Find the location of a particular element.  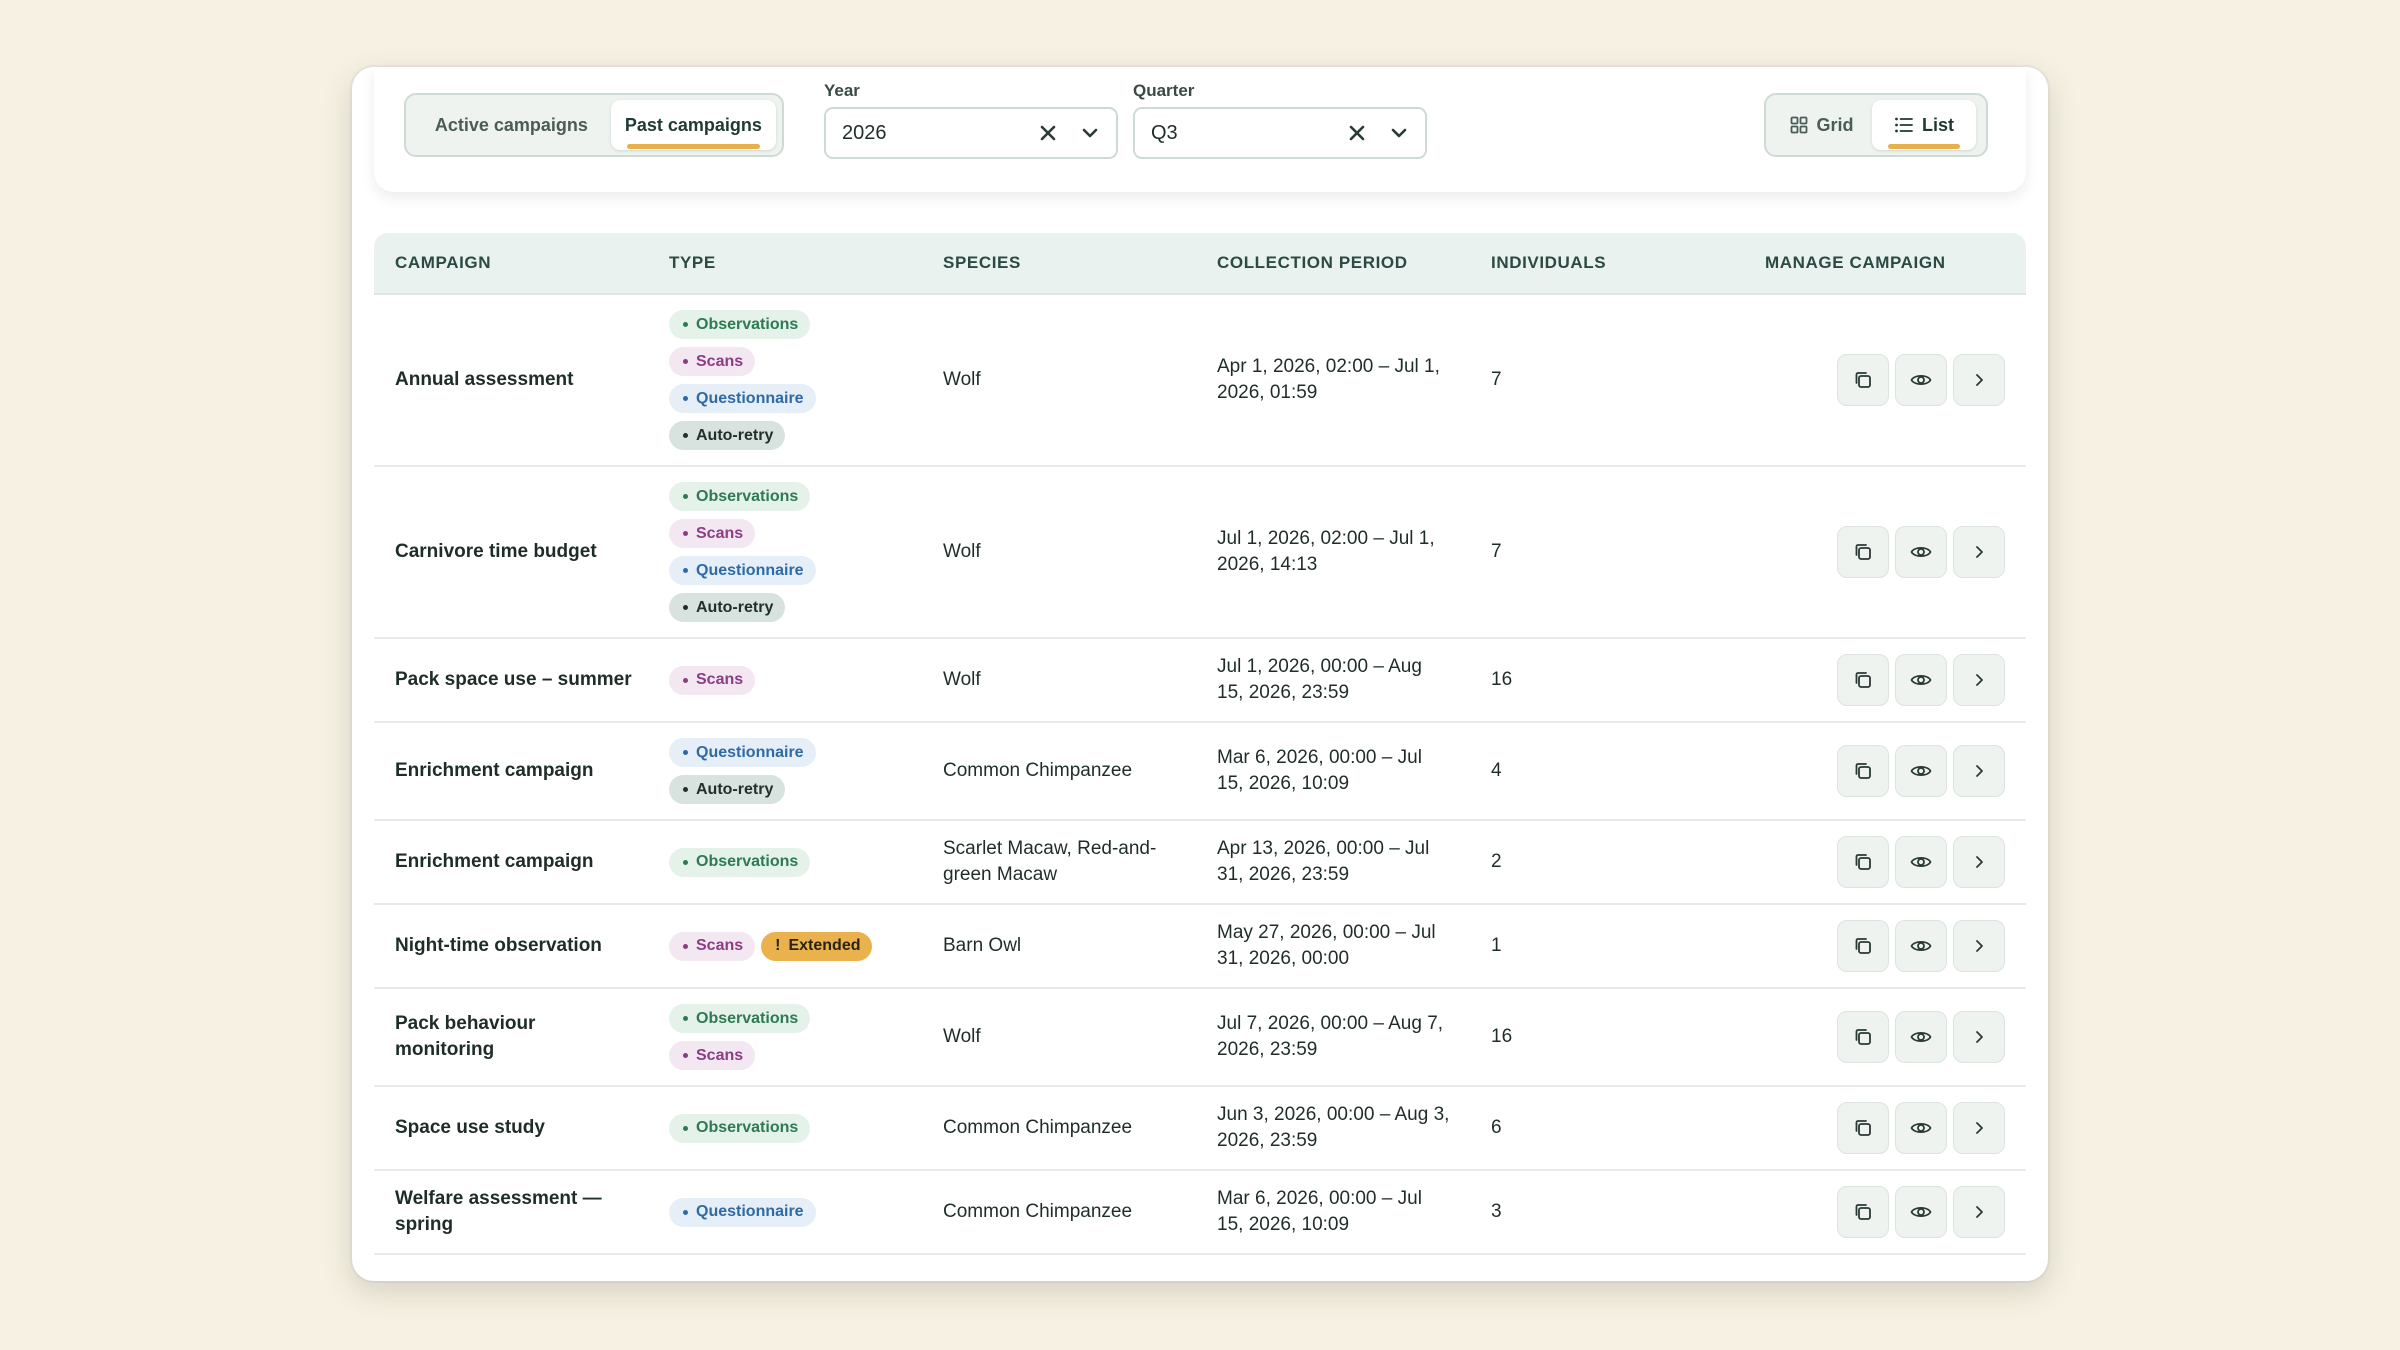

campaign-species: Scarlet Macaw, Red-and-green Macaw is located at coordinates (1050, 861).